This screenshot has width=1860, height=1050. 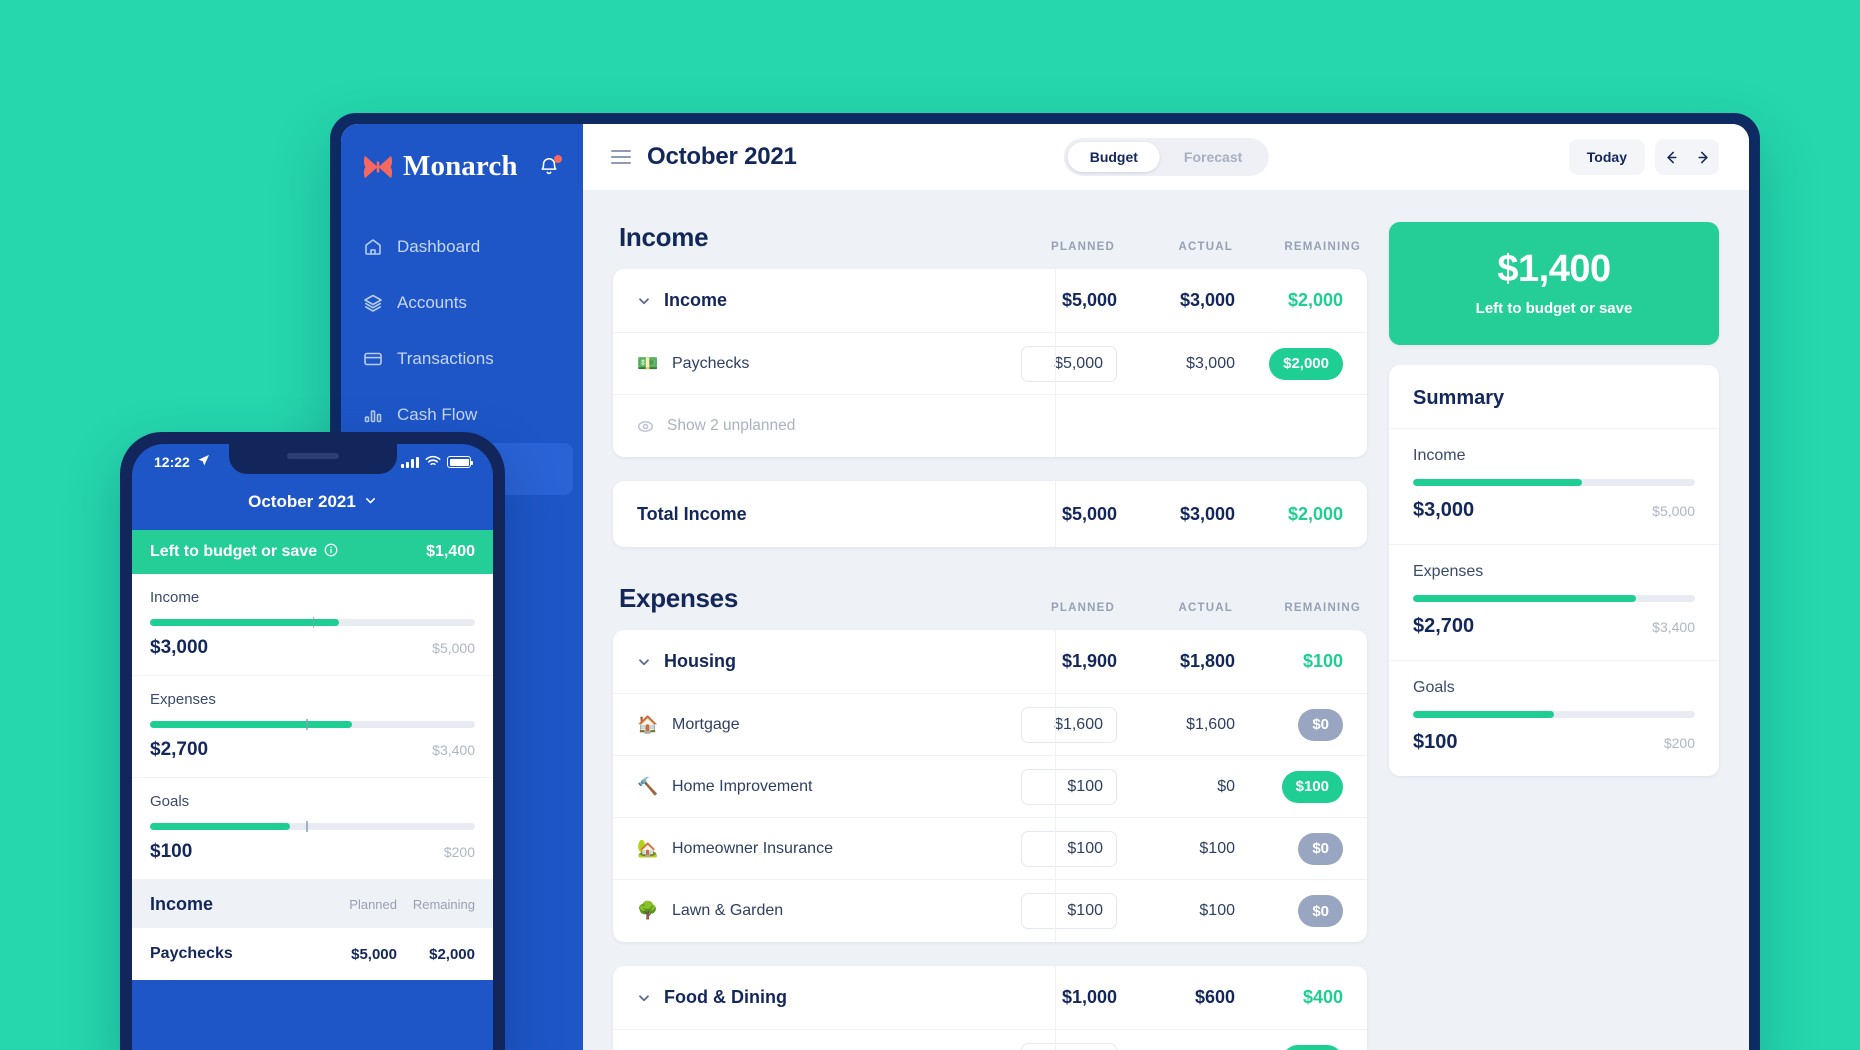 I want to click on category-name: Homeowner Insurance, so click(x=752, y=848).